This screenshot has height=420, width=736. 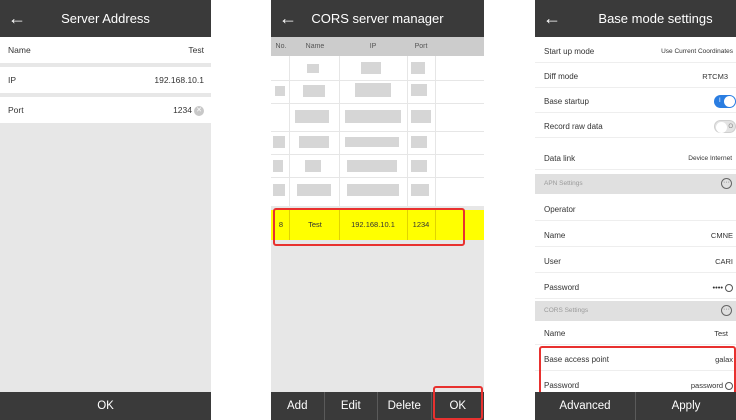 I want to click on add-button: Add, so click(x=297, y=406).